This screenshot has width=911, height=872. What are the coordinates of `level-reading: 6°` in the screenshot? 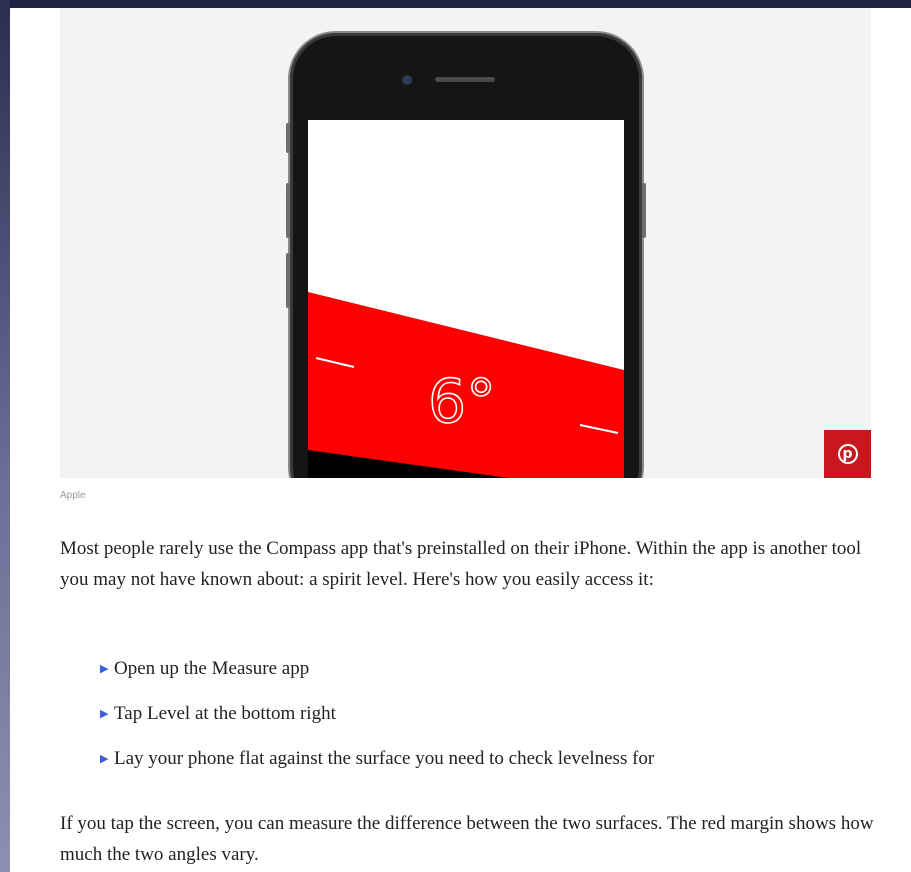 It's located at (462, 402).